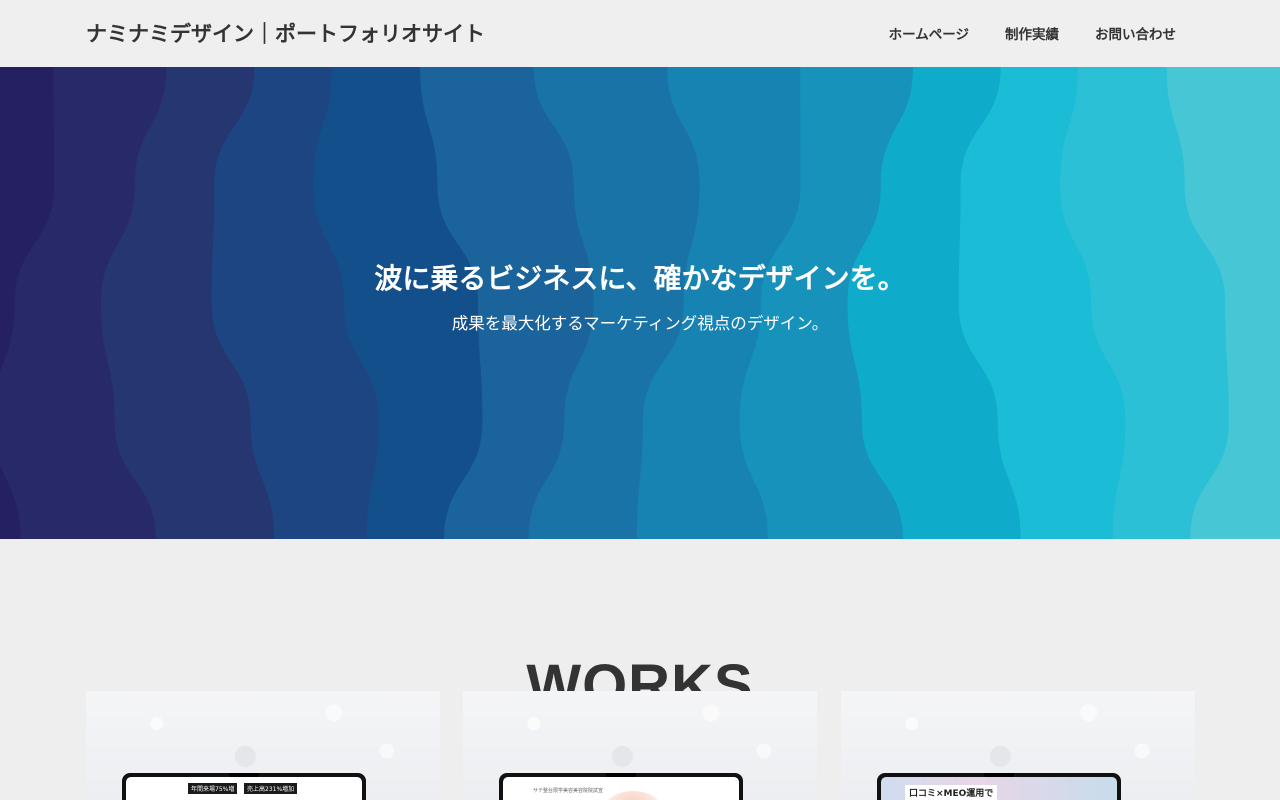 This screenshot has width=1280, height=800. What do you see at coordinates (263, 745) in the screenshot?
I see `work-card-1: 年間来場75%増 売上高231%増加` at bounding box center [263, 745].